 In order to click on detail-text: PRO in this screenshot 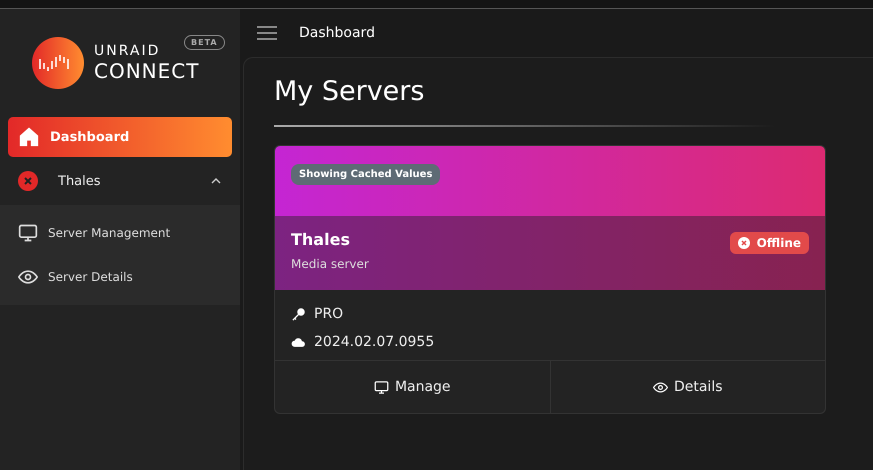, I will do `click(329, 314)`.